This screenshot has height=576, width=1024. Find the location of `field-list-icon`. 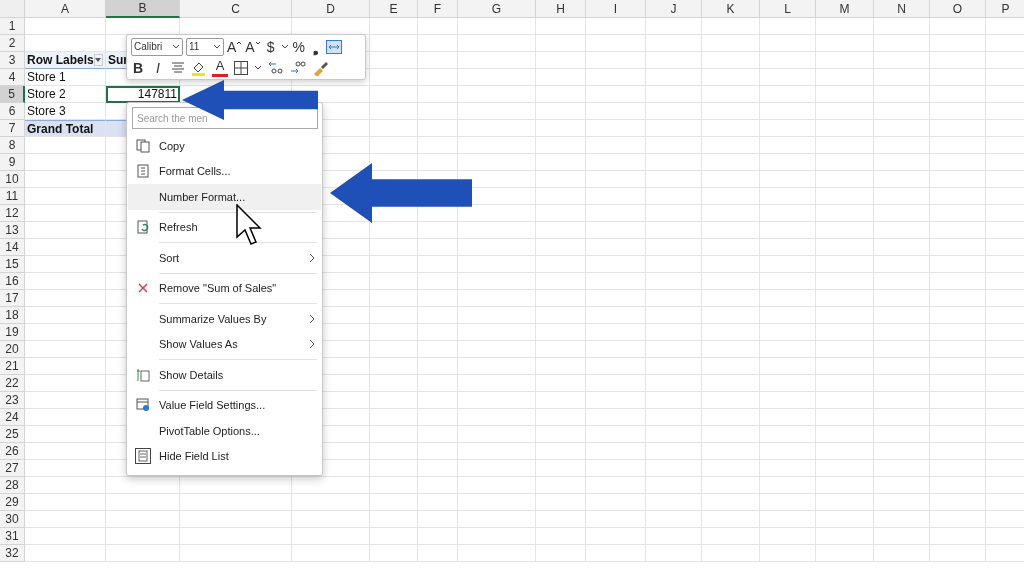

field-list-icon is located at coordinates (143, 456).